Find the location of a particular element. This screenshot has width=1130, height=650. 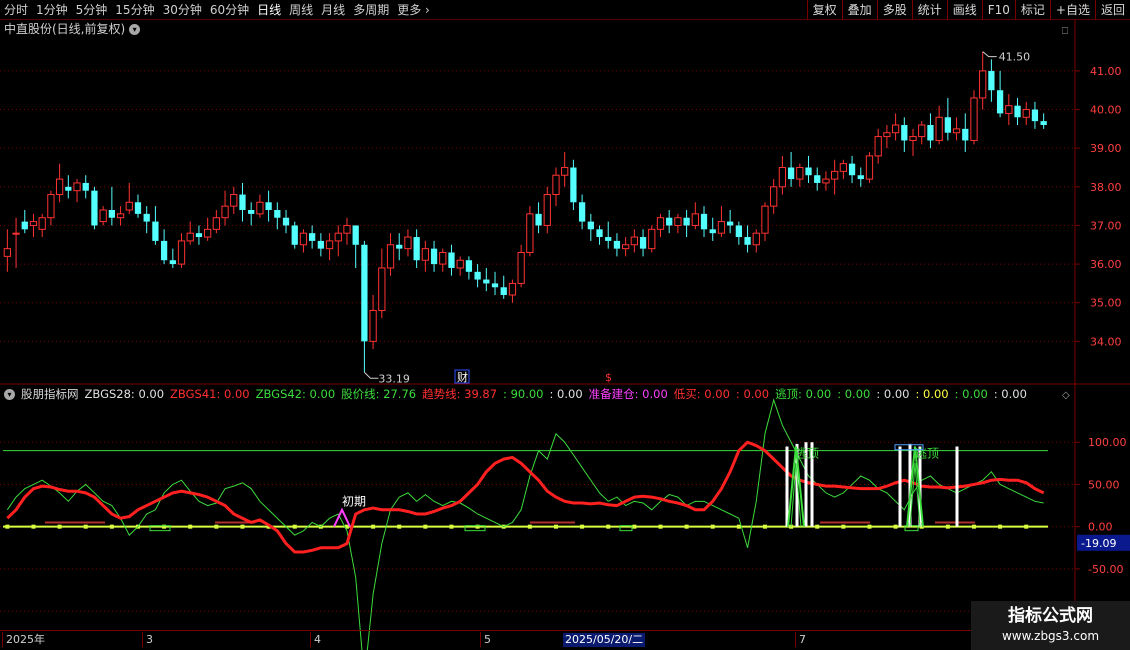

time-axis-label: 3 is located at coordinates (147, 639).